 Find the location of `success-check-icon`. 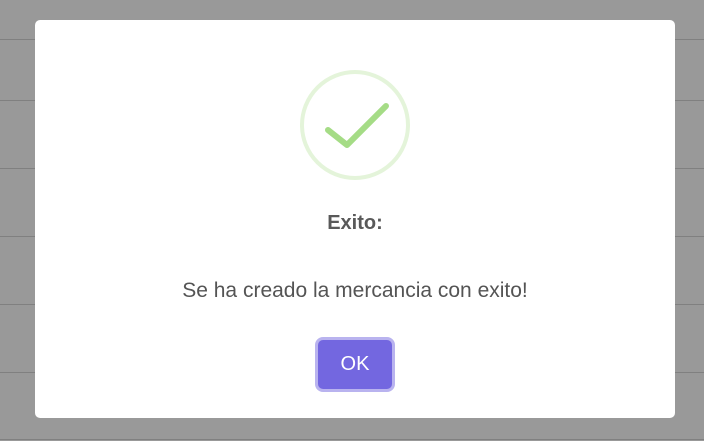

success-check-icon is located at coordinates (355, 125).